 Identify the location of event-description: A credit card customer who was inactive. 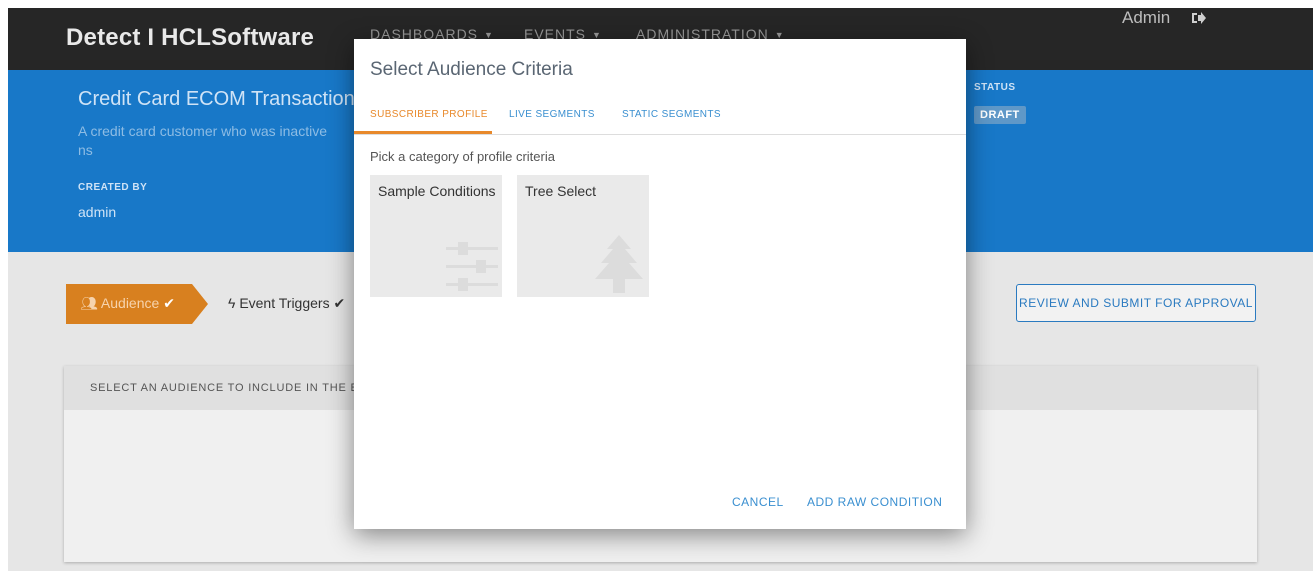
(202, 131).